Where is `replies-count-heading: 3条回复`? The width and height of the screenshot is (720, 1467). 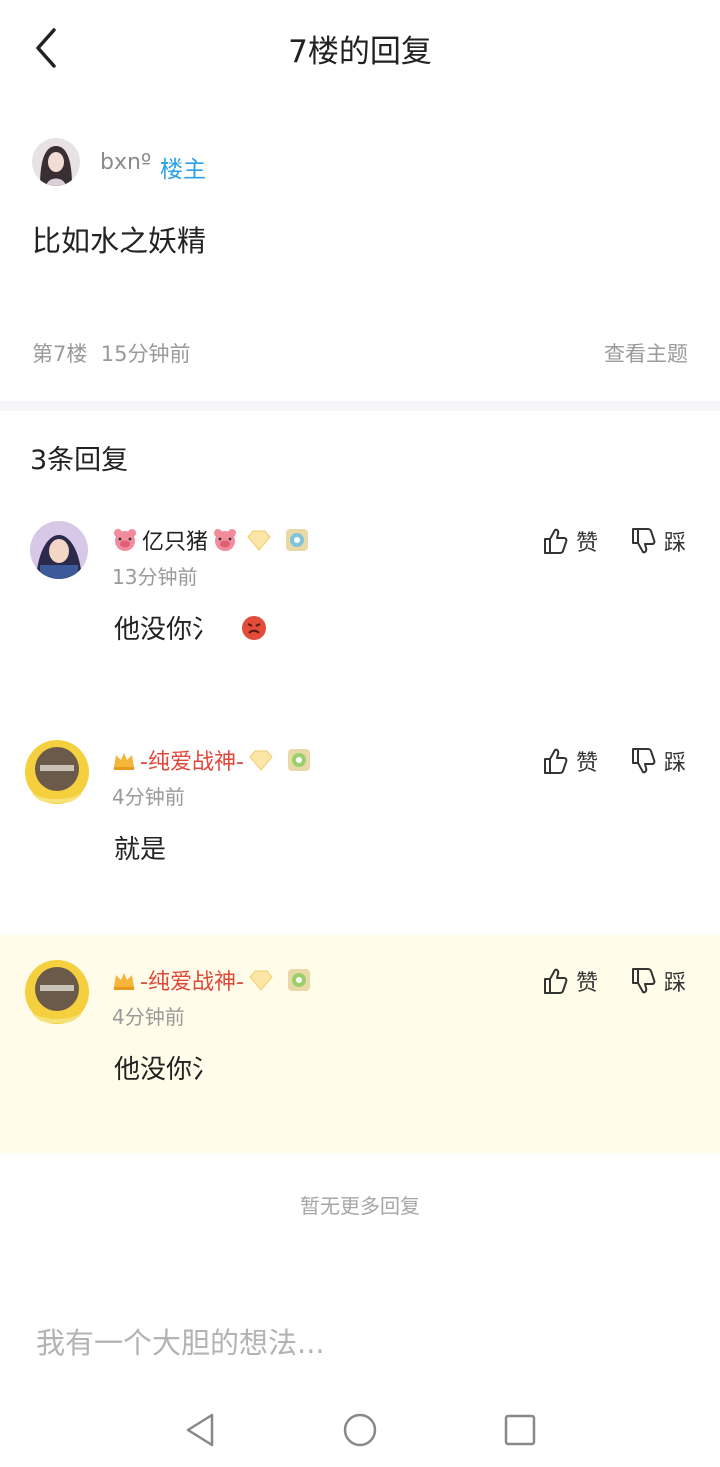 replies-count-heading: 3条回复 is located at coordinates (79, 460).